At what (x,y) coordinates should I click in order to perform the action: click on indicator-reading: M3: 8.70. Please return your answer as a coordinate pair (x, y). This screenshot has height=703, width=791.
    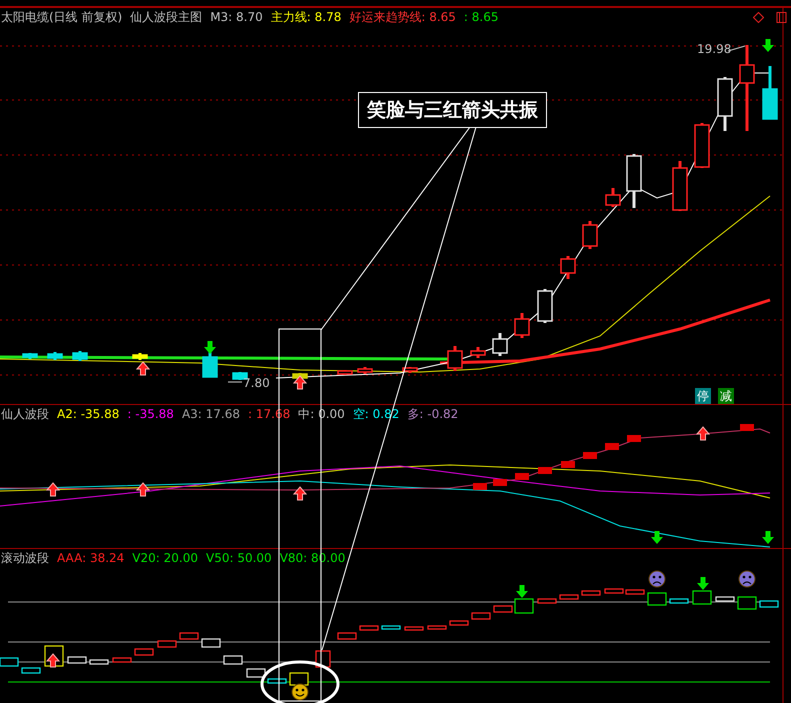
    Looking at the image, I should click on (236, 17).